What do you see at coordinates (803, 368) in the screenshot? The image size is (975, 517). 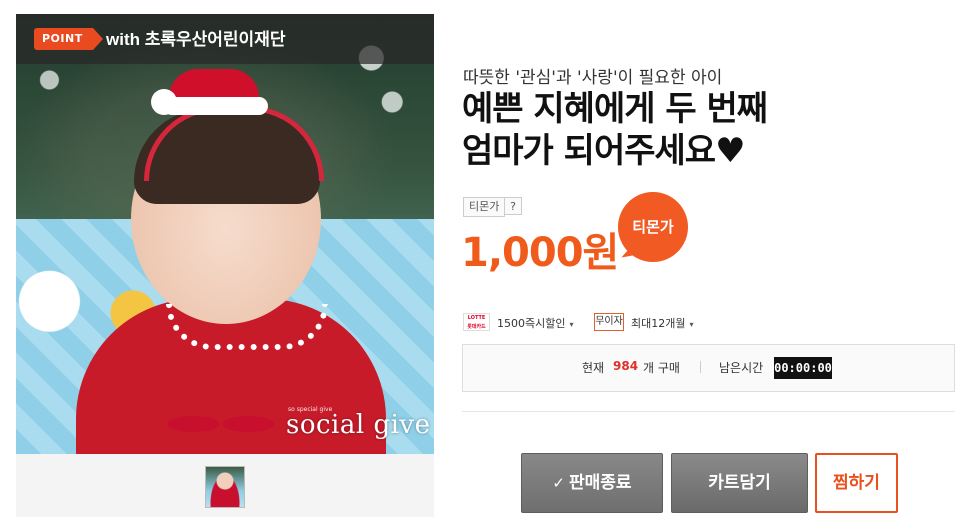 I see `countdown-timer: 00:00:00` at bounding box center [803, 368].